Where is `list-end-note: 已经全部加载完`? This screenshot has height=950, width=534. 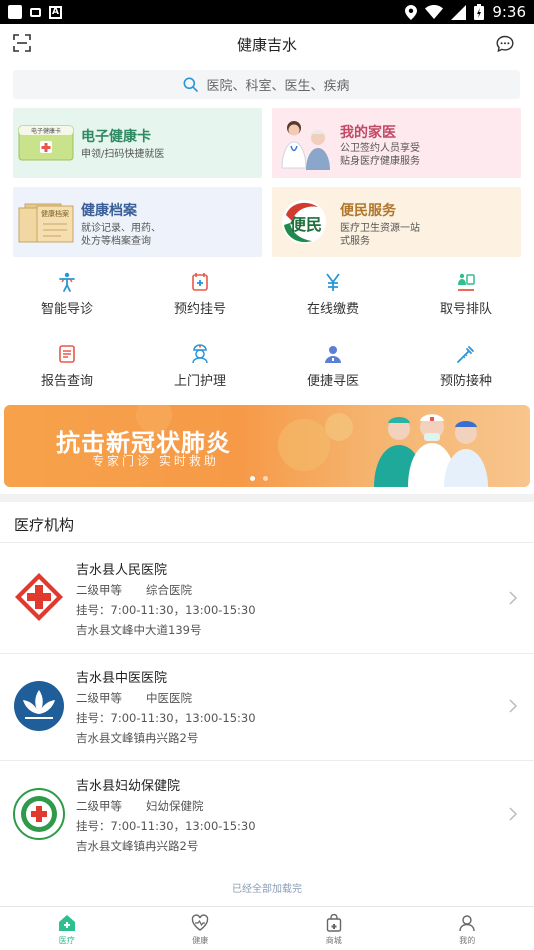 list-end-note: 已经全部加载完 is located at coordinates (267, 889).